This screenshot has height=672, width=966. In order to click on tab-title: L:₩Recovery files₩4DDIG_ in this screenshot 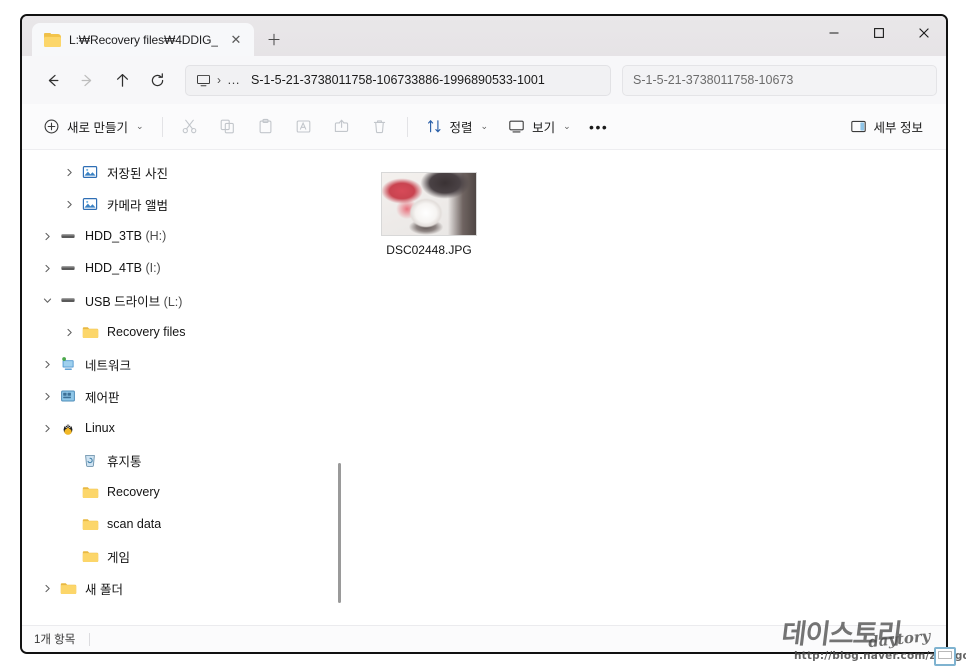, I will do `click(143, 39)`.